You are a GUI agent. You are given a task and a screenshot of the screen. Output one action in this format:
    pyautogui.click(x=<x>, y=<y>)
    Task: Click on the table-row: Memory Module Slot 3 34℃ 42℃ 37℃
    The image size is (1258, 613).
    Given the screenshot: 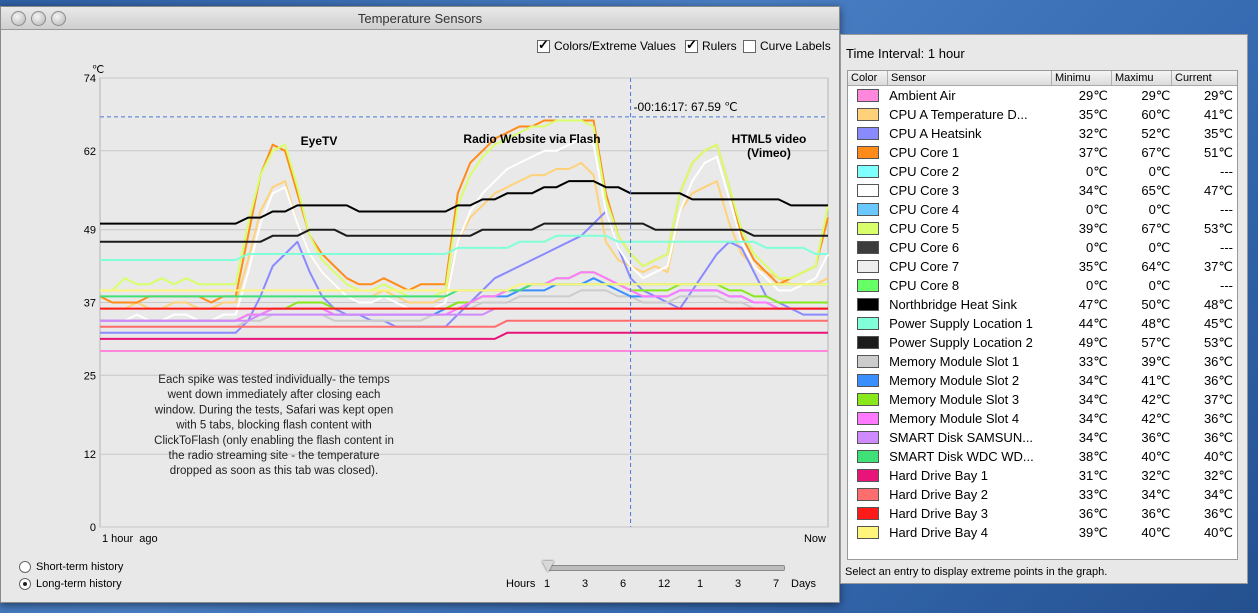 What is the action you would take?
    pyautogui.click(x=1042, y=399)
    